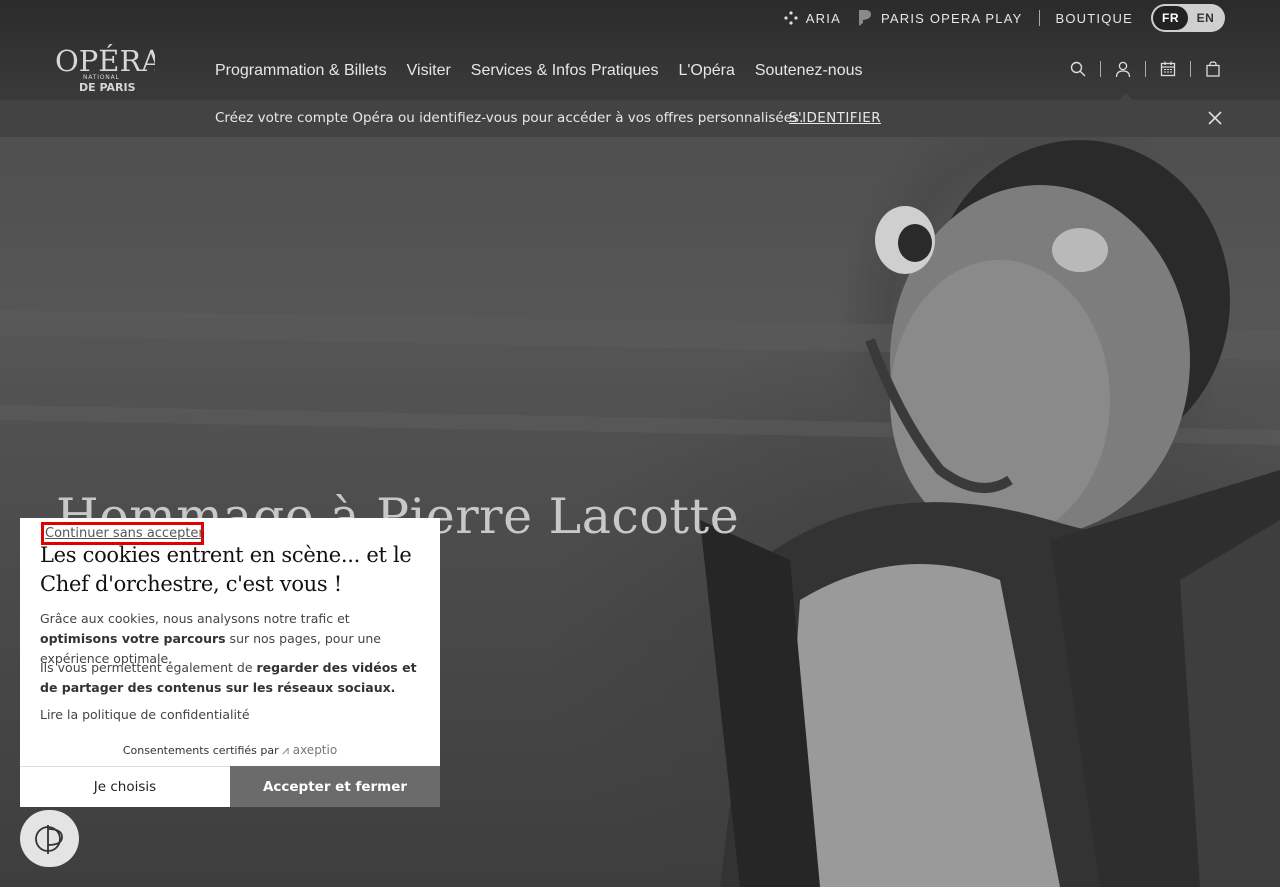  I want to click on opera-play-icon, so click(864, 18).